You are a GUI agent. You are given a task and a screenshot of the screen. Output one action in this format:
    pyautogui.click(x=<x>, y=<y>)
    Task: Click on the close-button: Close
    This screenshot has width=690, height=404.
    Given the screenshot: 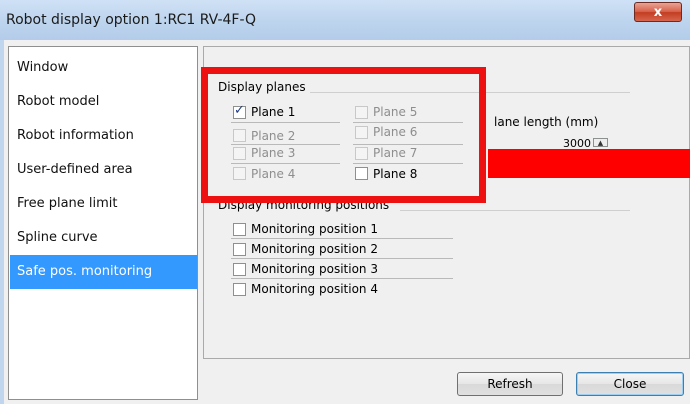 What is the action you would take?
    pyautogui.click(x=630, y=384)
    